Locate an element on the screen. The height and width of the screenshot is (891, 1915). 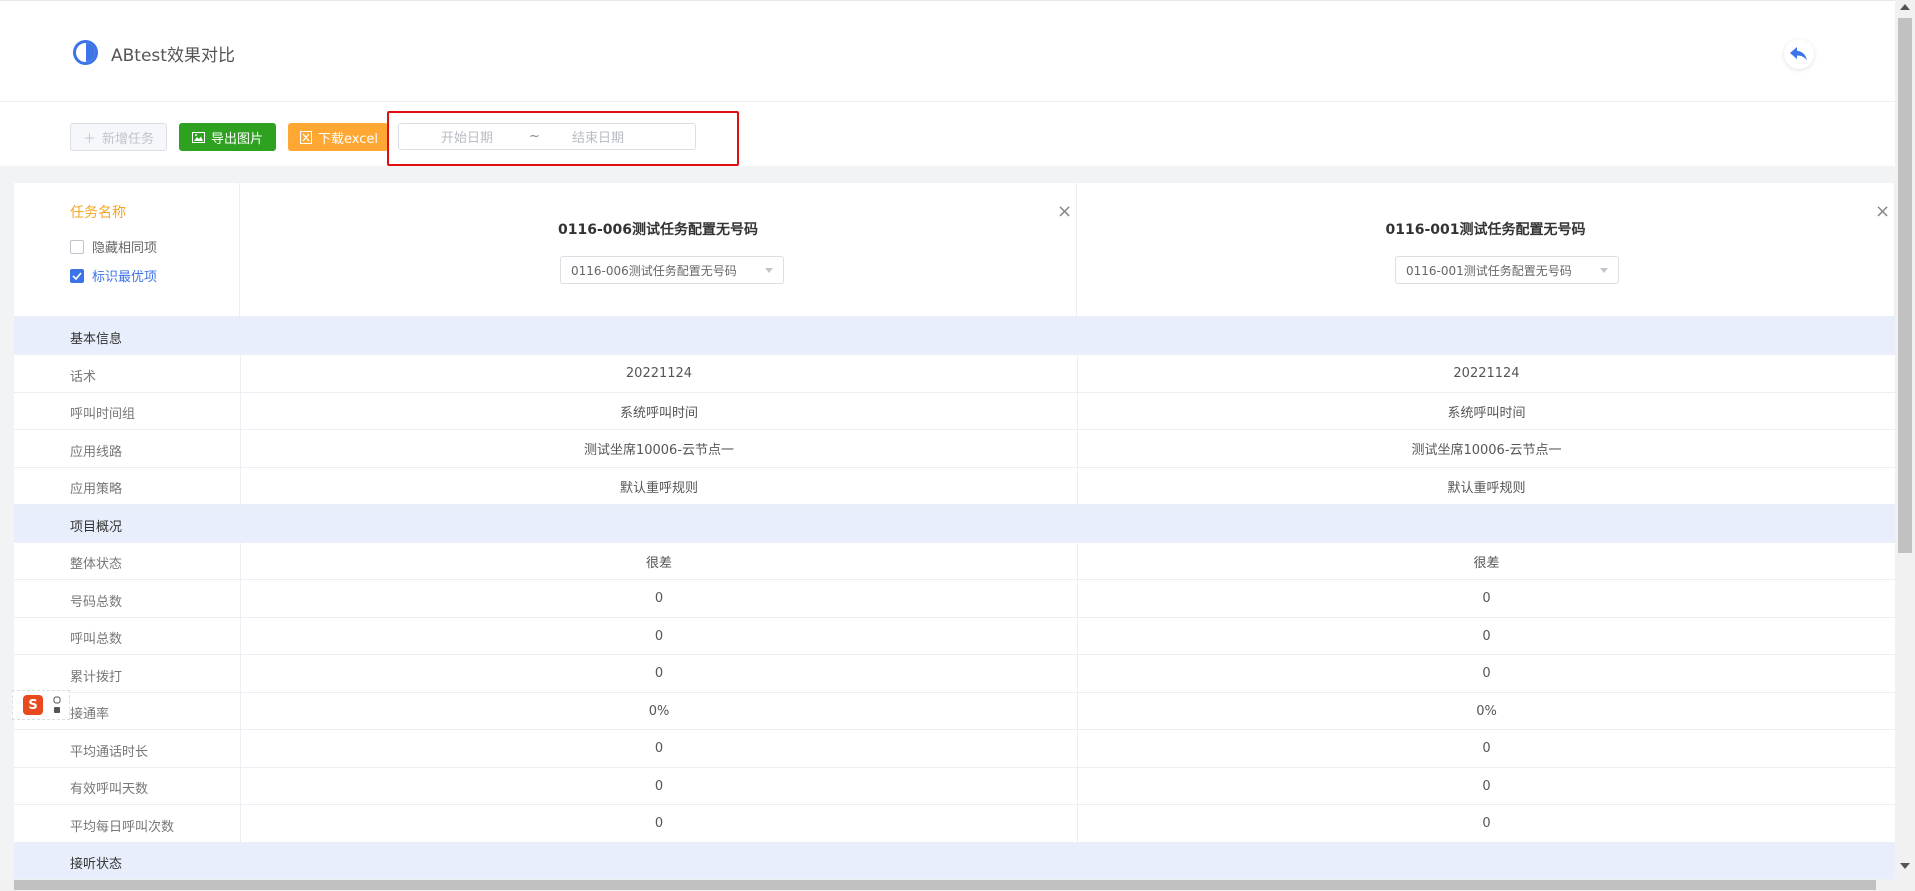
vertical-scrollbar-thumb is located at coordinates (1905, 285).